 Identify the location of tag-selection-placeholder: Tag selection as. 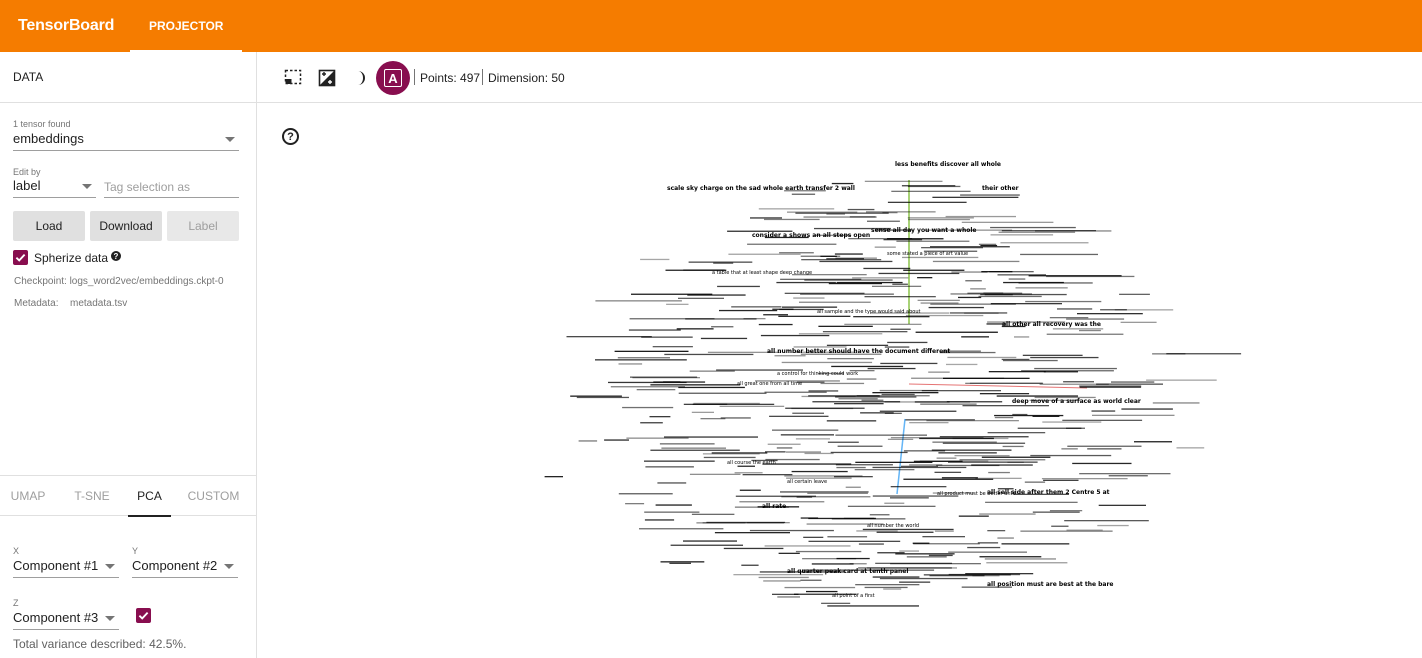
(147, 187).